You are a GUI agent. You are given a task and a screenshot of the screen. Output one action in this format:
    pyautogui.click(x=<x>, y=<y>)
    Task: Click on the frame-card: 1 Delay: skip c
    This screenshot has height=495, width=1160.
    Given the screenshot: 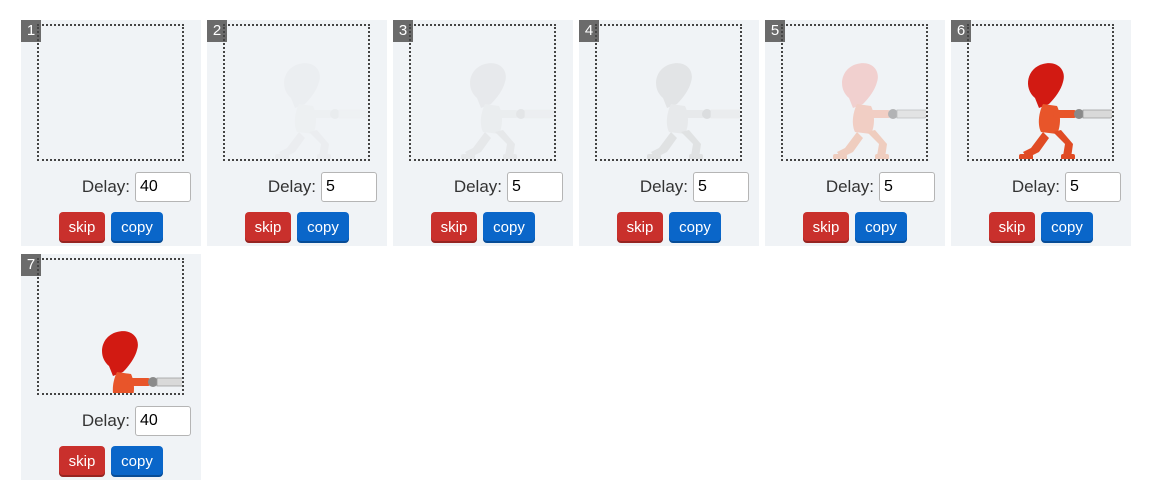 What is the action you would take?
    pyautogui.click(x=111, y=133)
    